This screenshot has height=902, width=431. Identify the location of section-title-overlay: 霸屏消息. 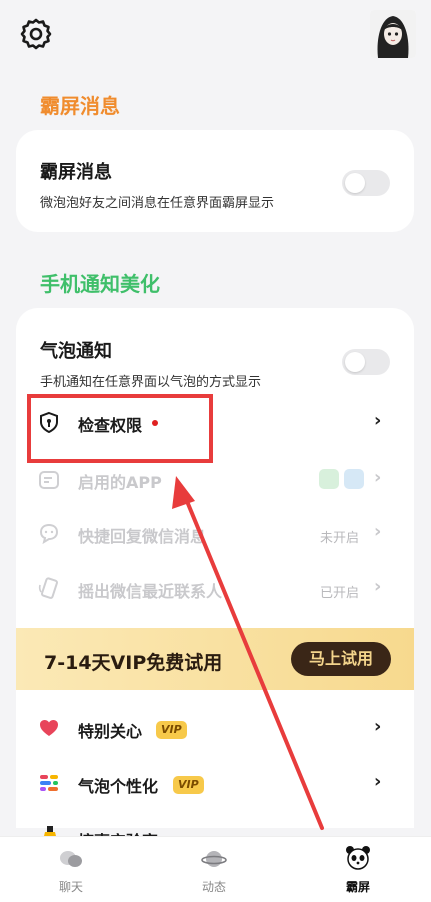
(80, 106).